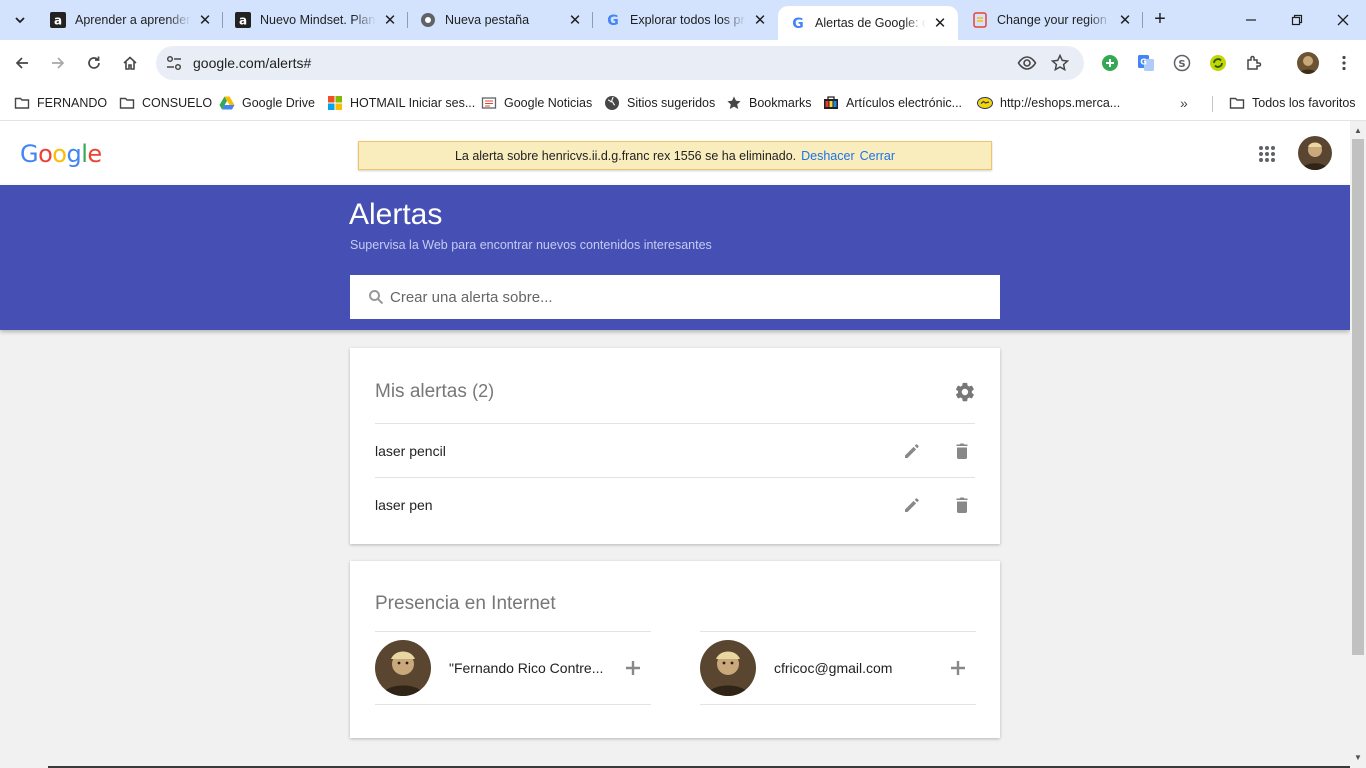 The image size is (1366, 768). I want to click on eye-icon, so click(1027, 63).